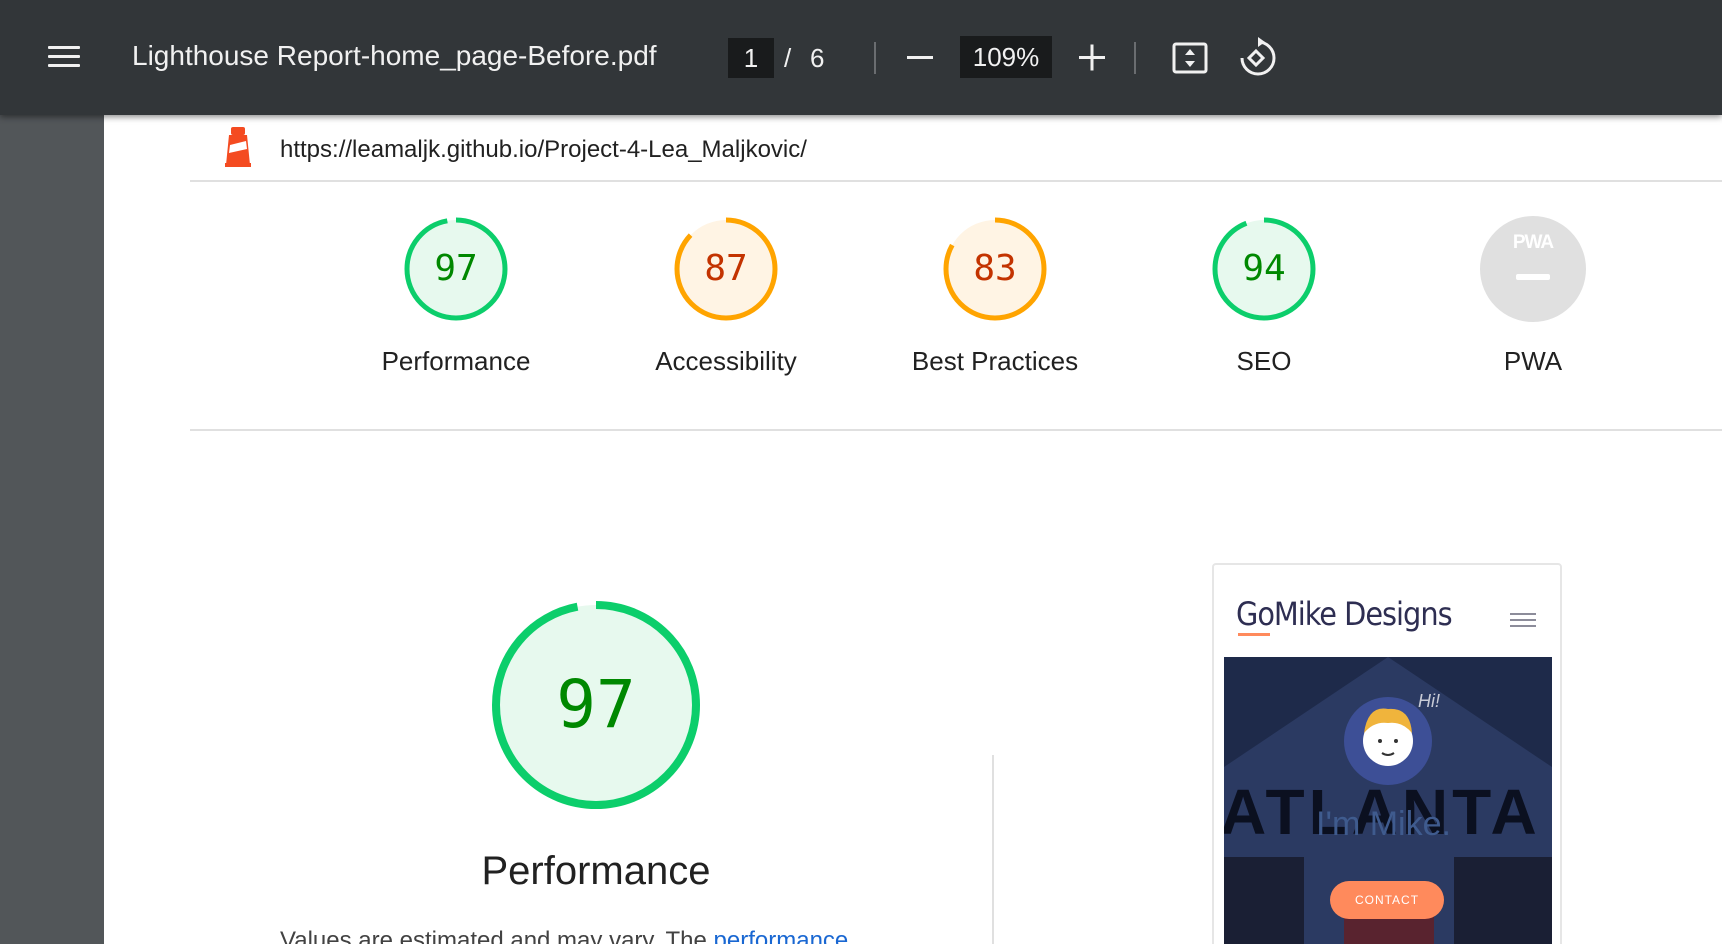 This screenshot has width=1722, height=944. Describe the element at coordinates (238, 147) in the screenshot. I see `lighthouse-icon` at that location.